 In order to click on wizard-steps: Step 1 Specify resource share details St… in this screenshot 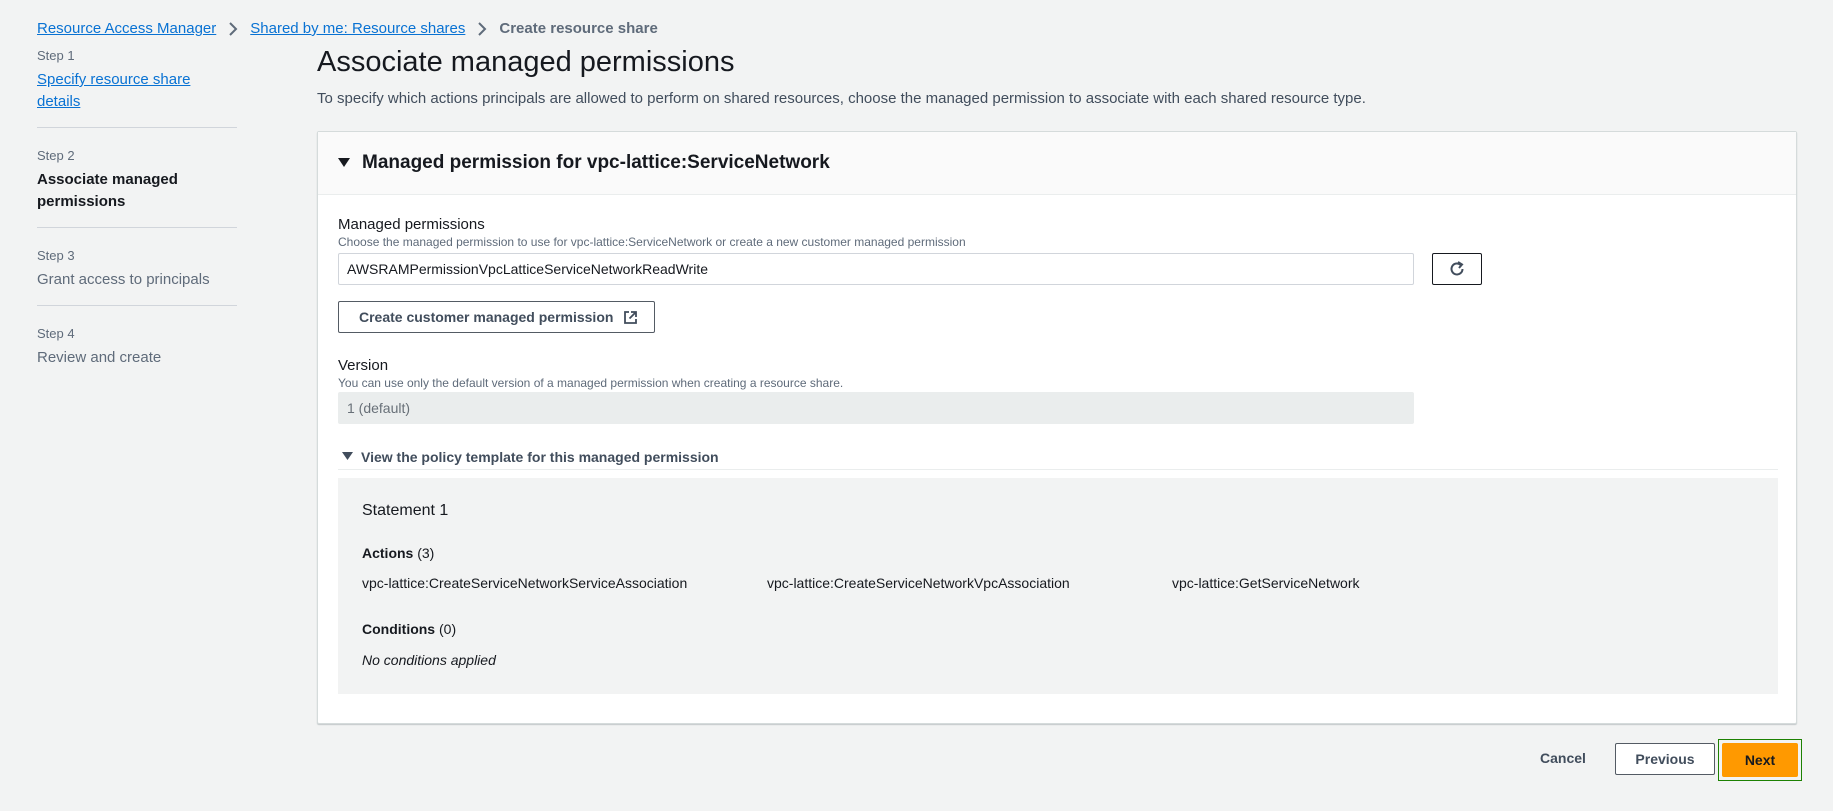, I will do `click(137, 225)`.